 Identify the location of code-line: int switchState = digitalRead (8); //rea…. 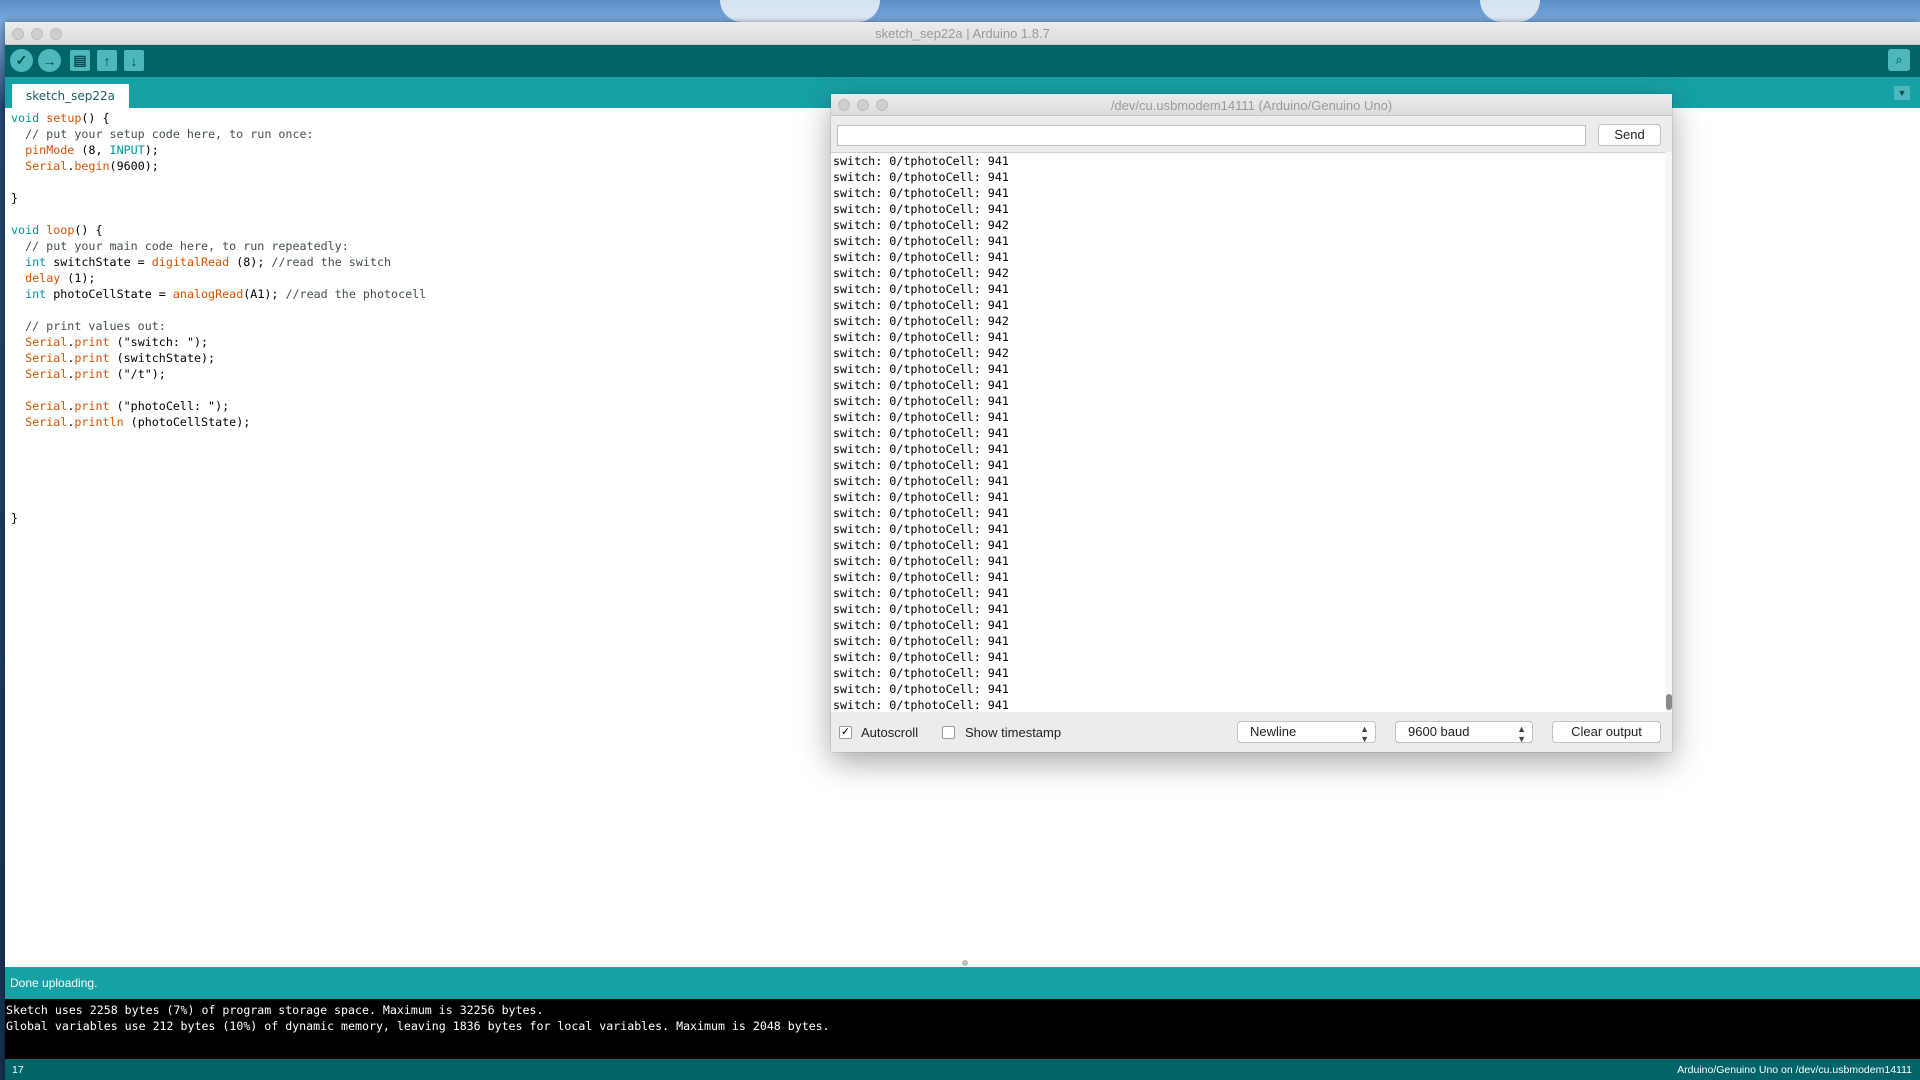
(218, 262).